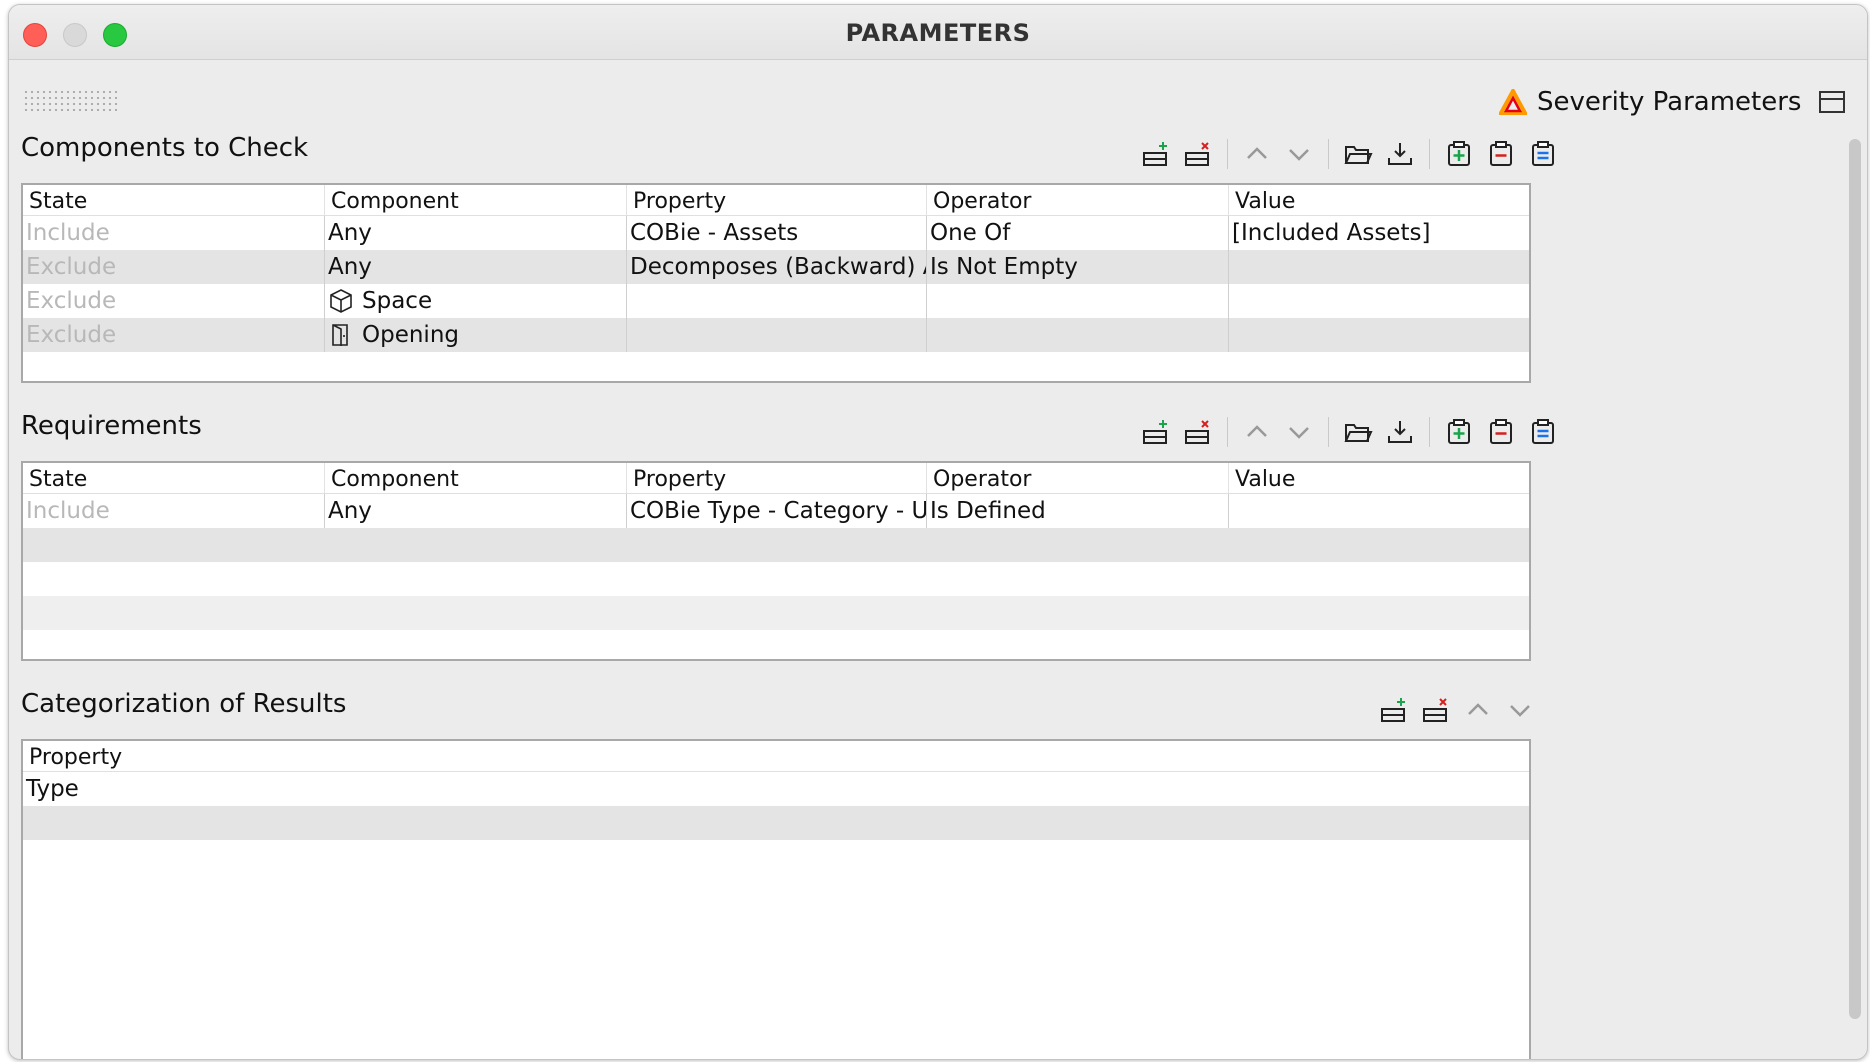 Image resolution: width=1870 pixels, height=1062 pixels. What do you see at coordinates (340, 335) in the screenshot?
I see `door-icon` at bounding box center [340, 335].